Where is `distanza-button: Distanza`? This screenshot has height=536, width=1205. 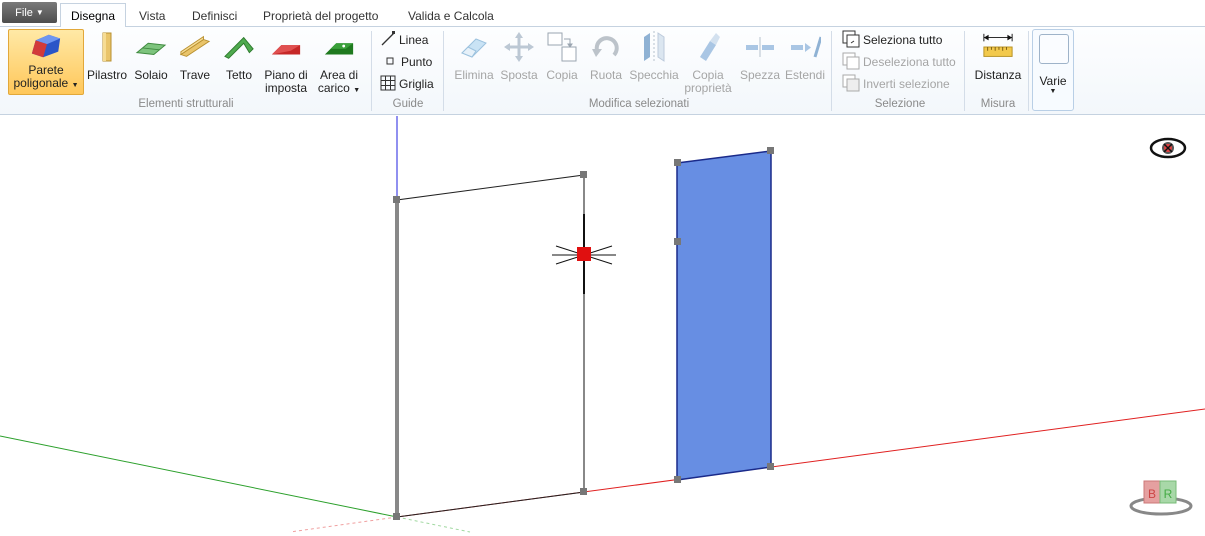
distanza-button: Distanza is located at coordinates (998, 56).